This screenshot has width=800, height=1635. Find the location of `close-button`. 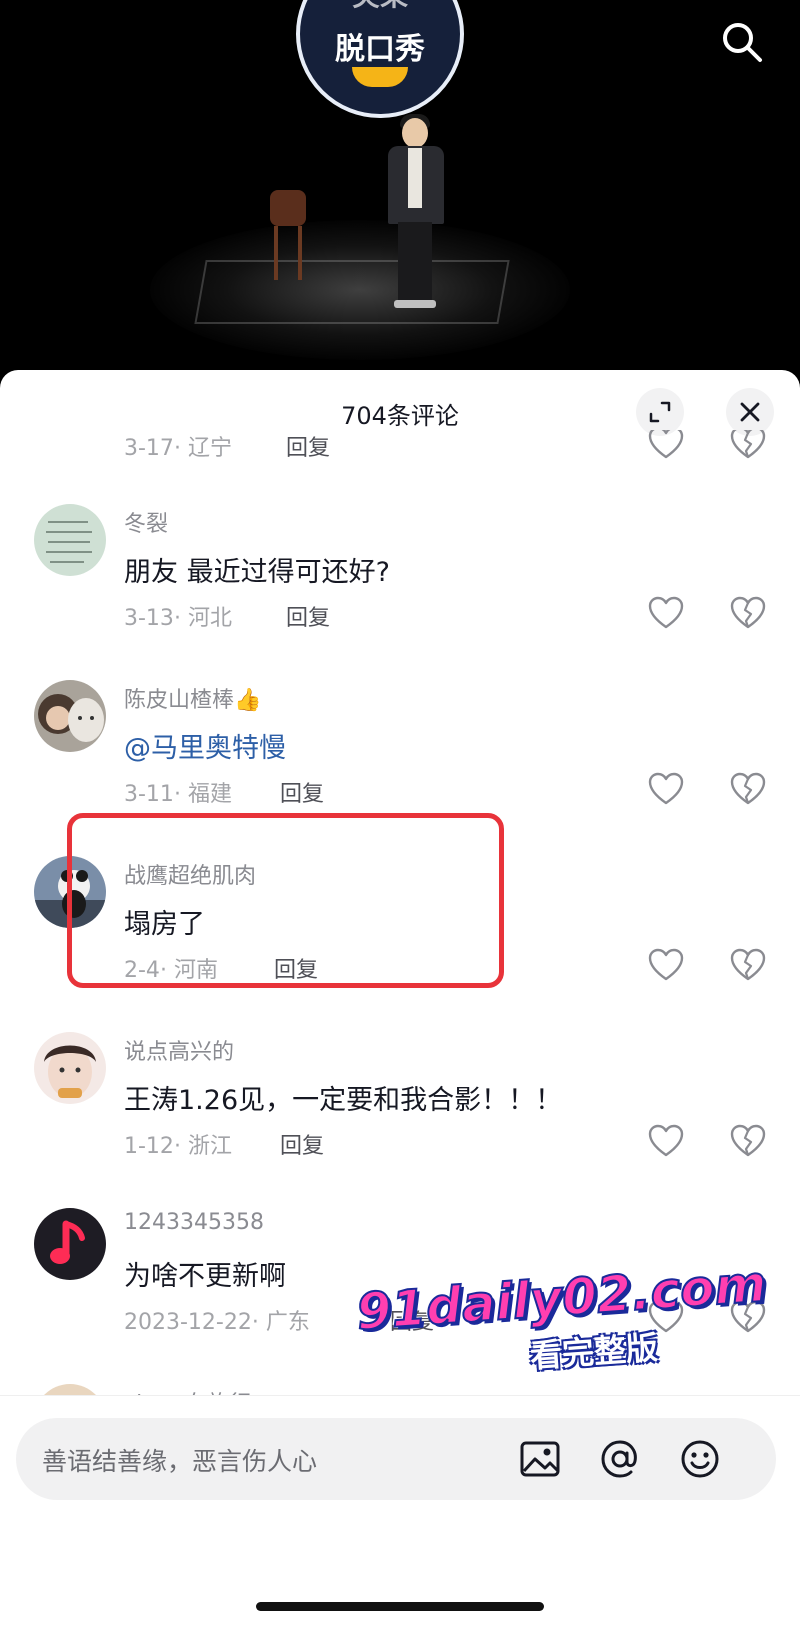

close-button is located at coordinates (750, 412).